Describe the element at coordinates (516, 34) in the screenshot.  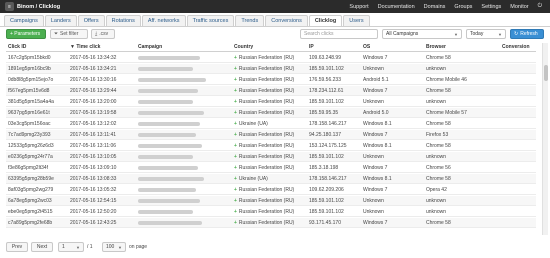
I see `refresh-icon: ↻` at that location.